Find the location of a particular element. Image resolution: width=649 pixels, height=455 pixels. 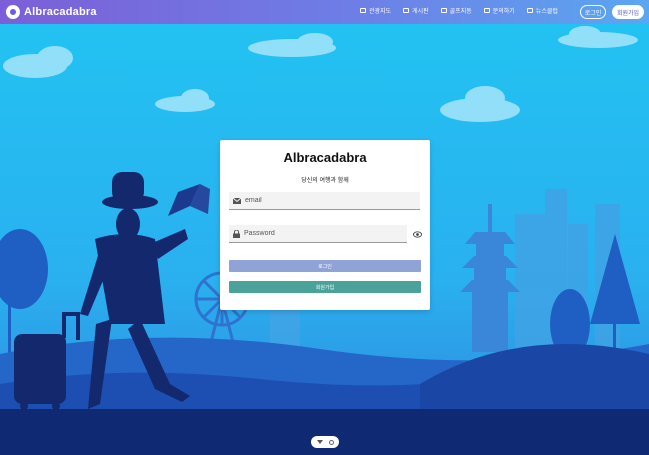

golf-icon is located at coordinates (443, 10).